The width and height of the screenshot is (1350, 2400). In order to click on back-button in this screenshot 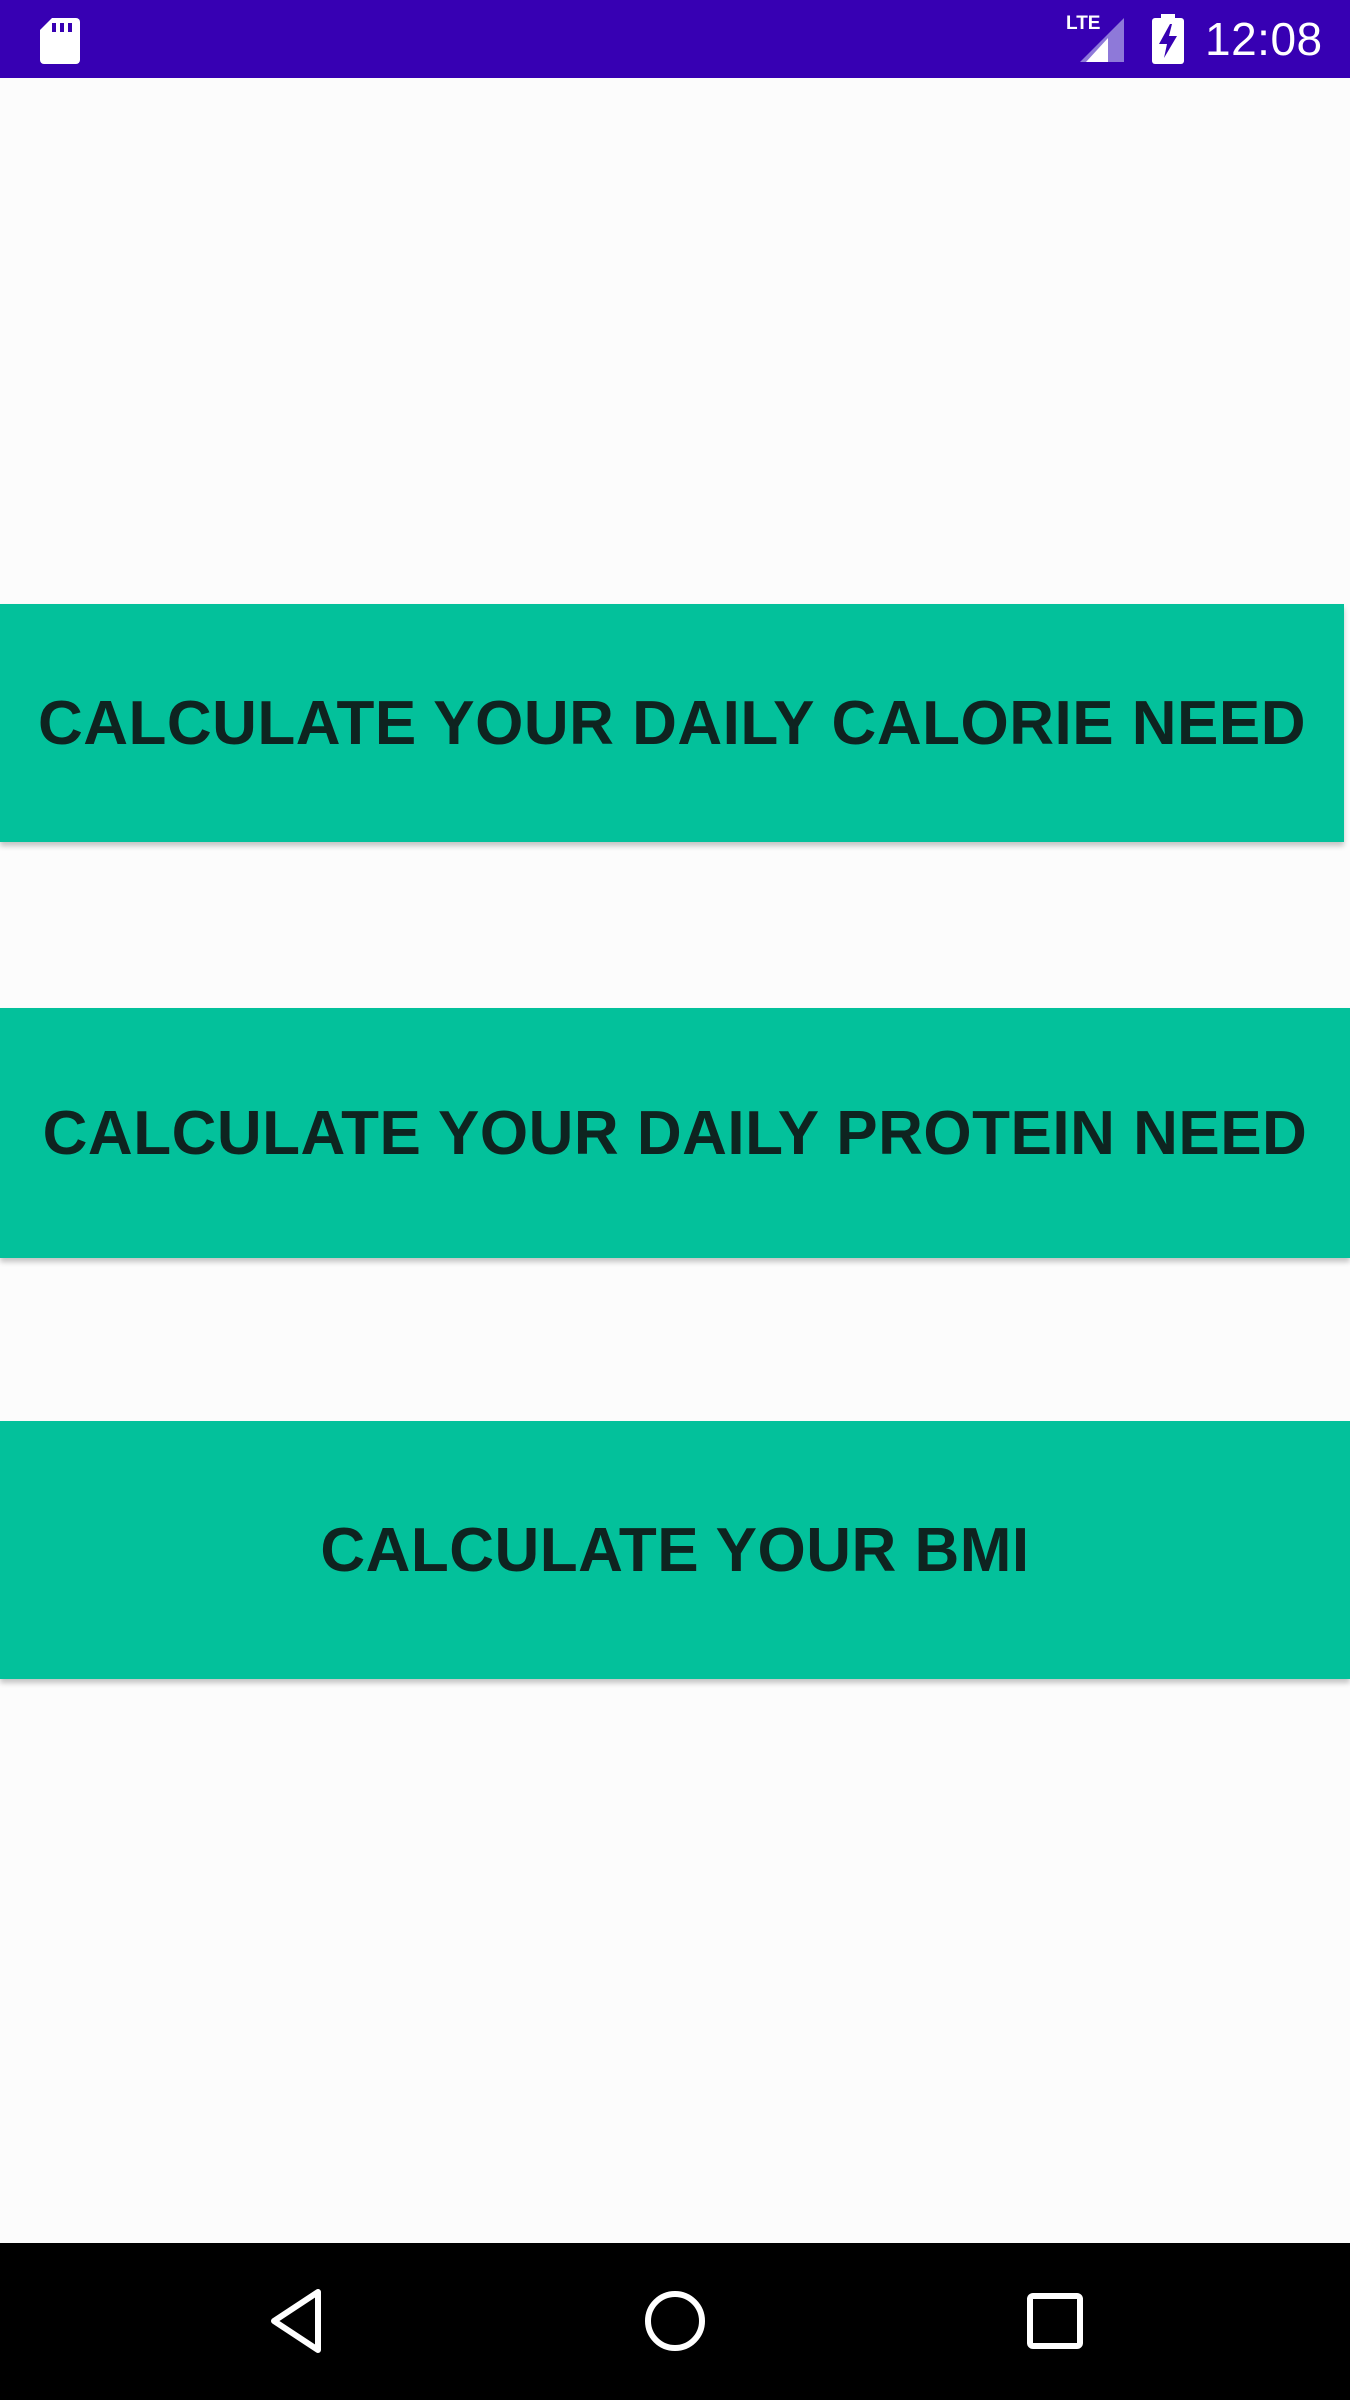, I will do `click(296, 2321)`.